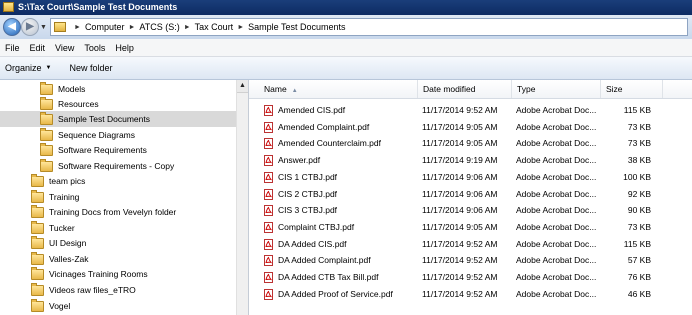  What do you see at coordinates (333, 89) in the screenshot?
I see `column-header-name: Name ▲` at bounding box center [333, 89].